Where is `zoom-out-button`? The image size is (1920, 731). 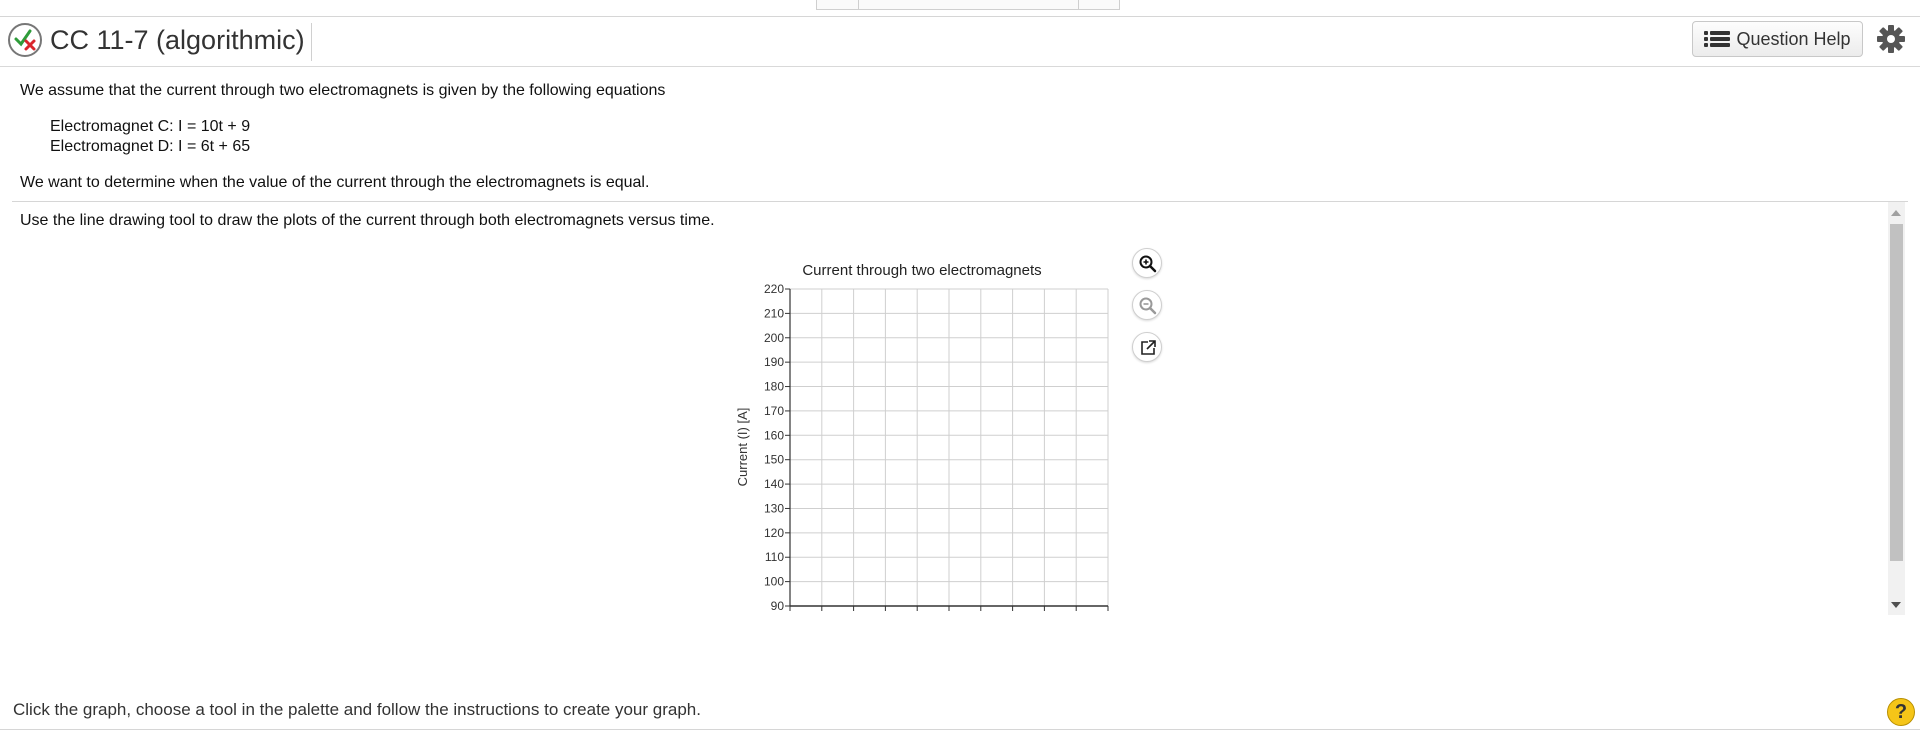
zoom-out-button is located at coordinates (1147, 305).